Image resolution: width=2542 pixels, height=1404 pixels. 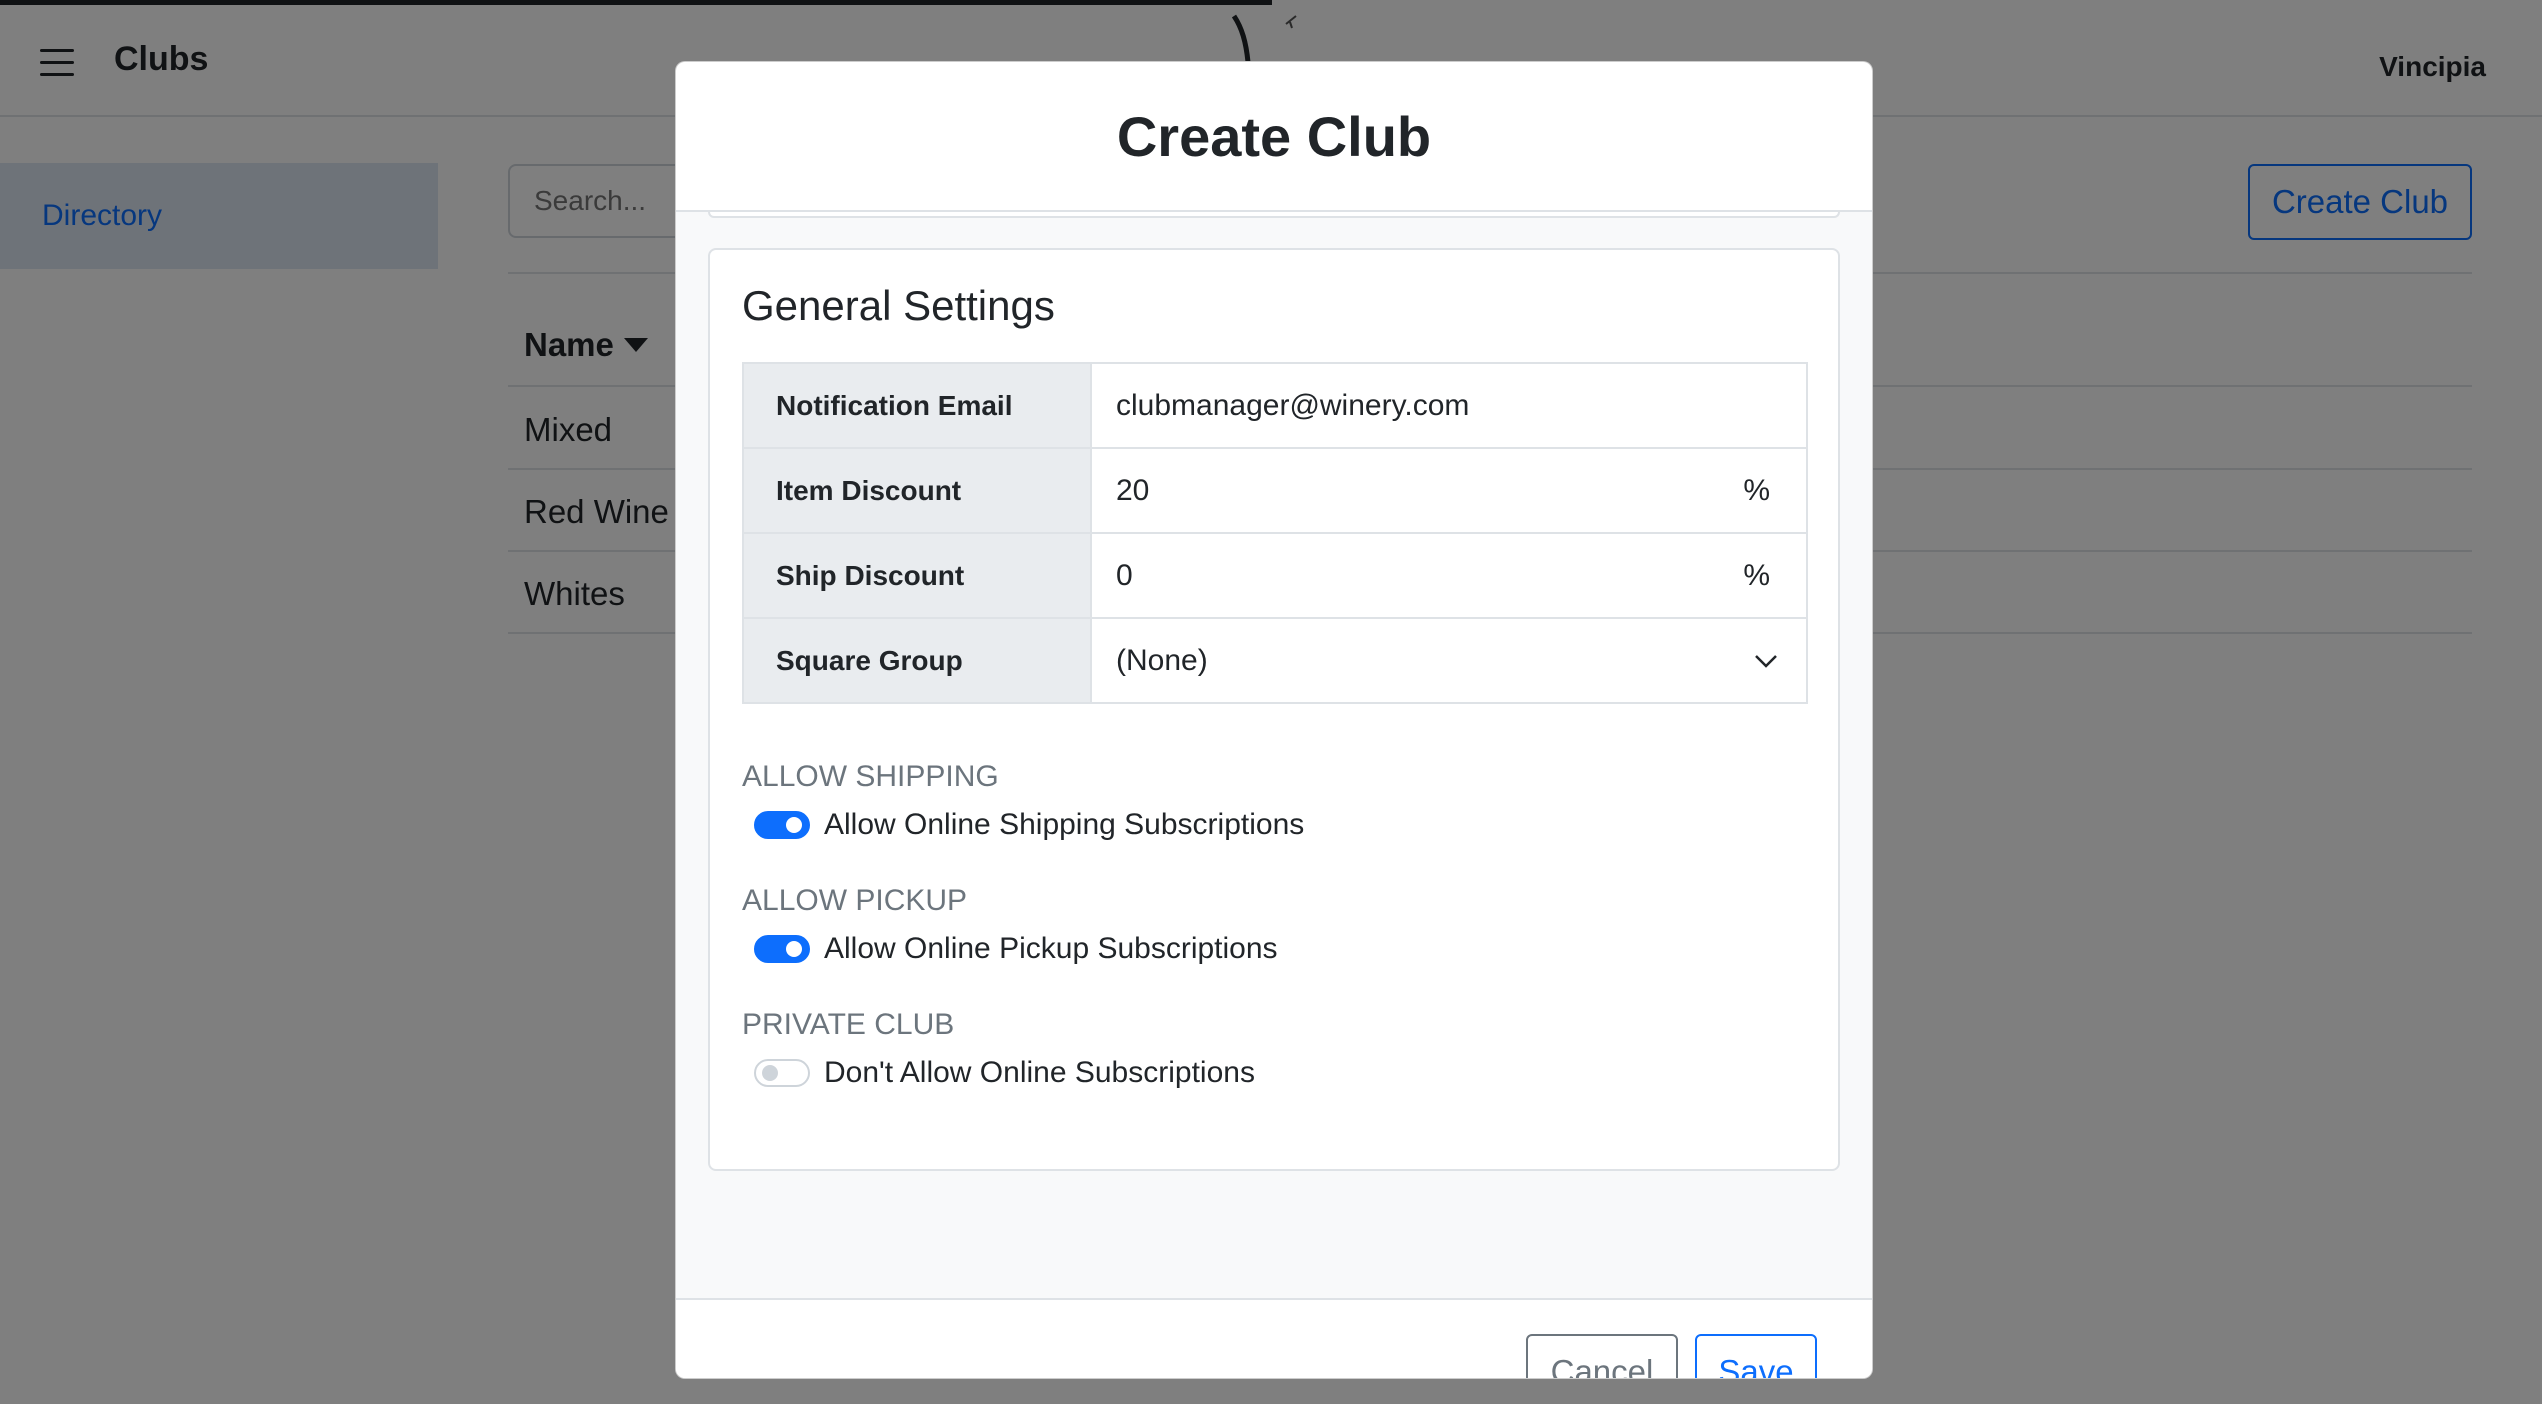 What do you see at coordinates (917, 405) in the screenshot?
I see `field-label: Notification Email` at bounding box center [917, 405].